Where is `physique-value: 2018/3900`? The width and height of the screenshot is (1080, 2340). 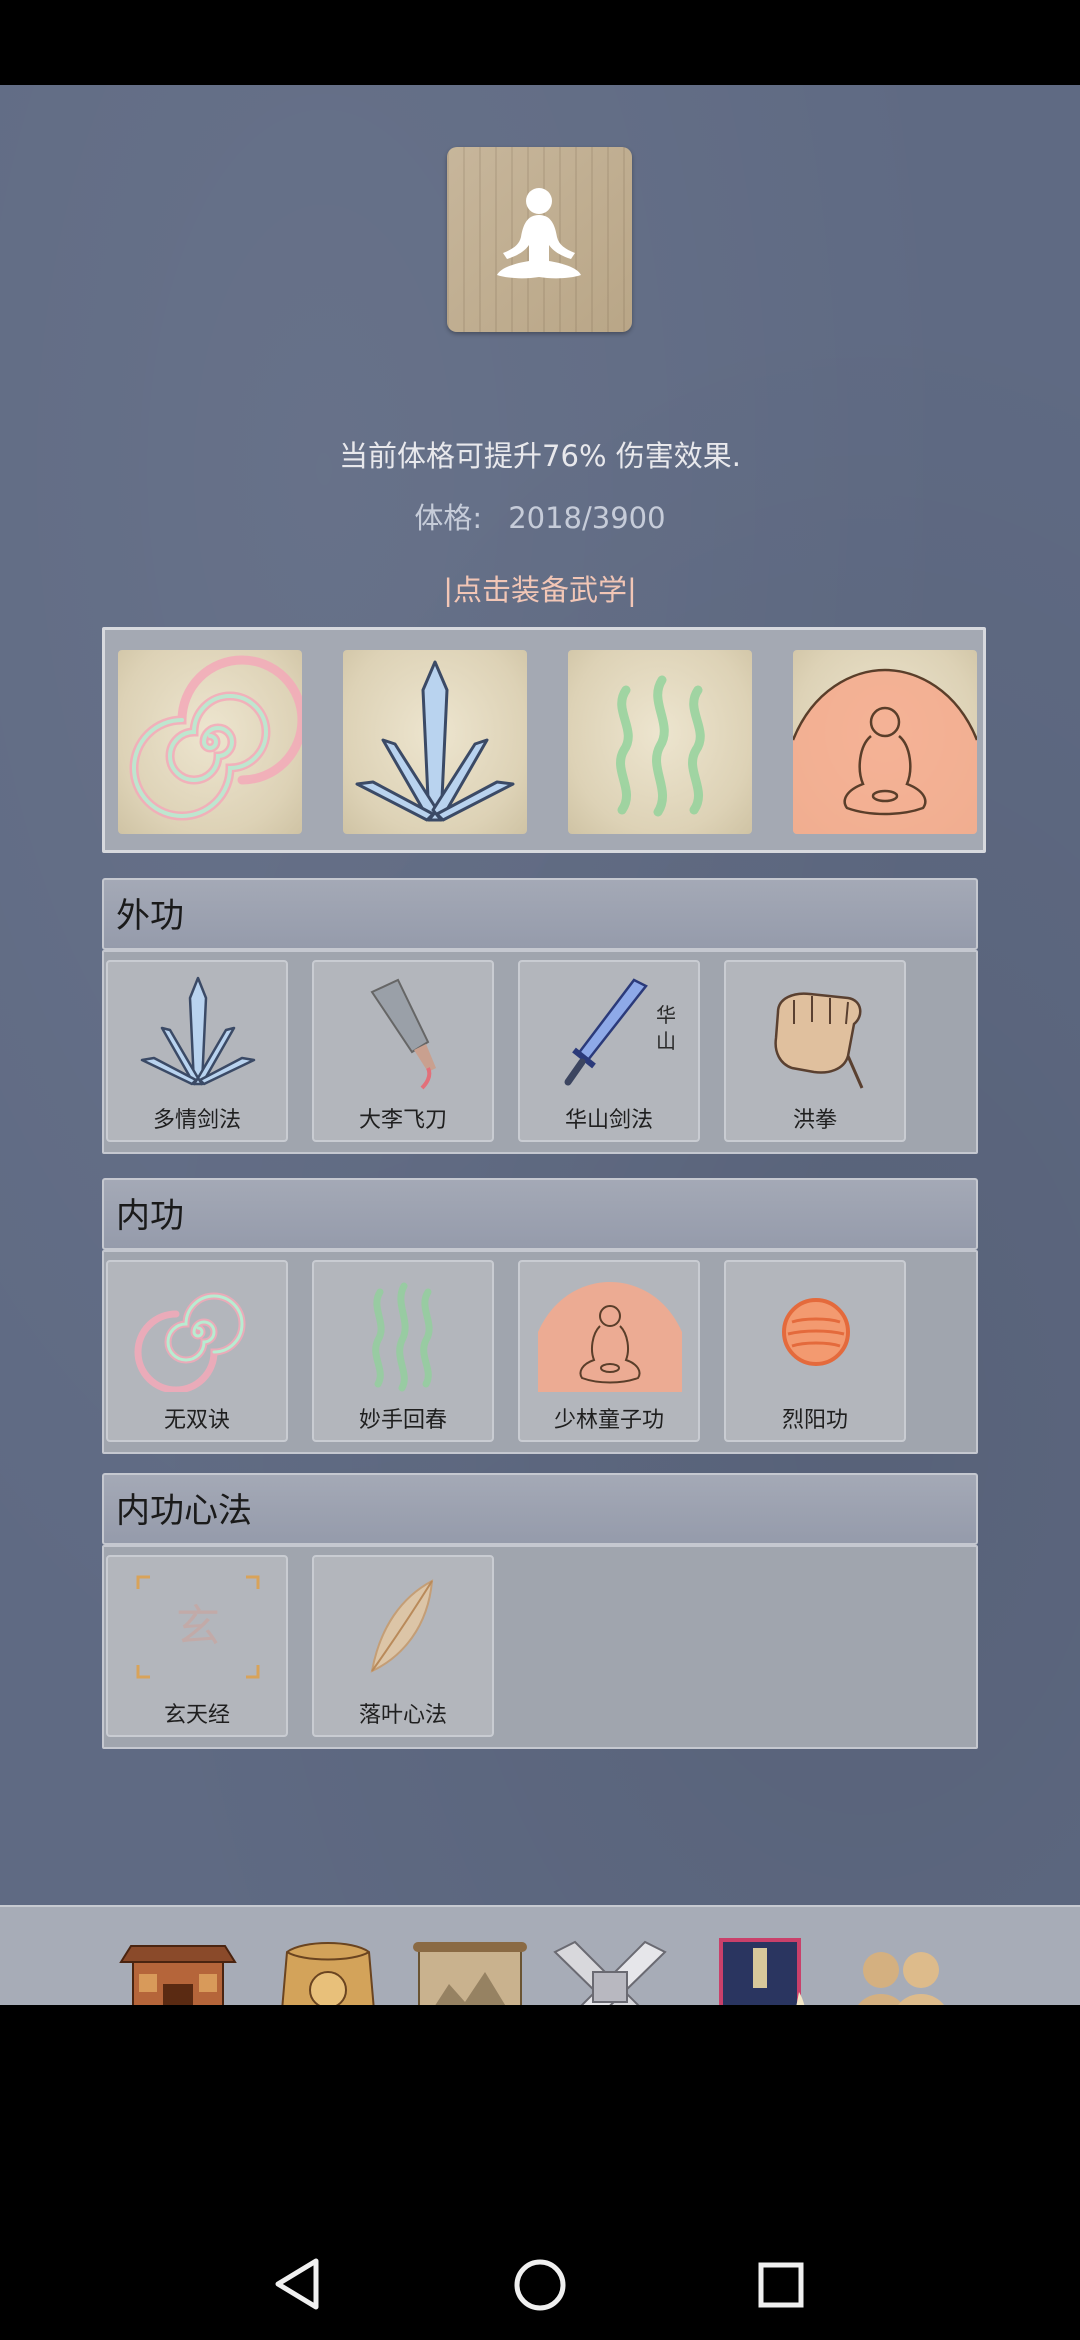 physique-value: 2018/3900 is located at coordinates (587, 518).